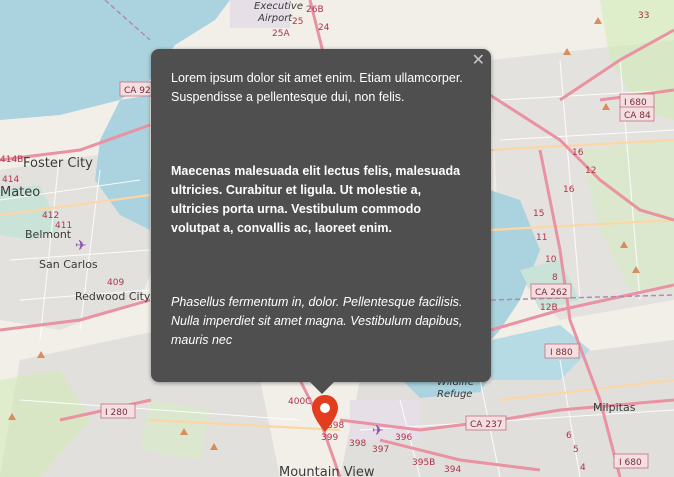  What do you see at coordinates (322, 388) in the screenshot?
I see `popup-tip` at bounding box center [322, 388].